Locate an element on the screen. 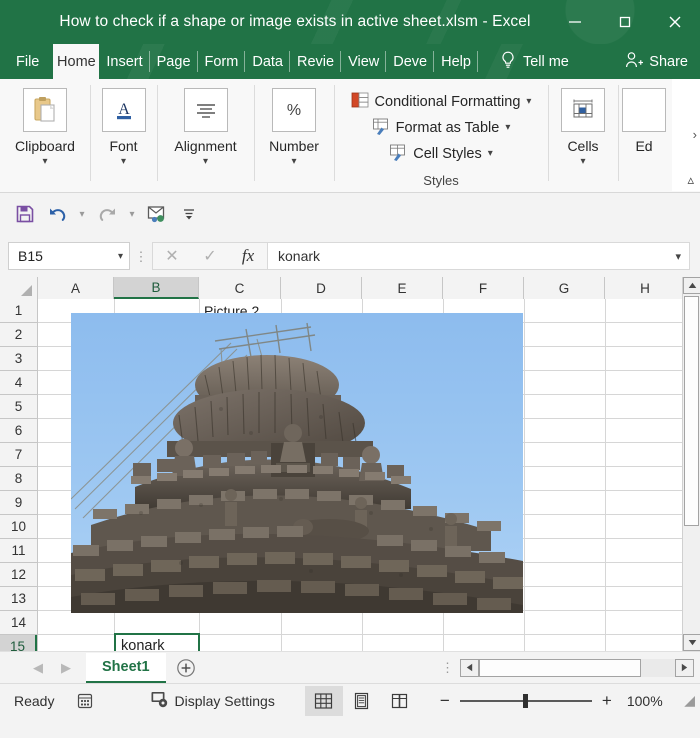  scroll-left-button is located at coordinates (469, 667).